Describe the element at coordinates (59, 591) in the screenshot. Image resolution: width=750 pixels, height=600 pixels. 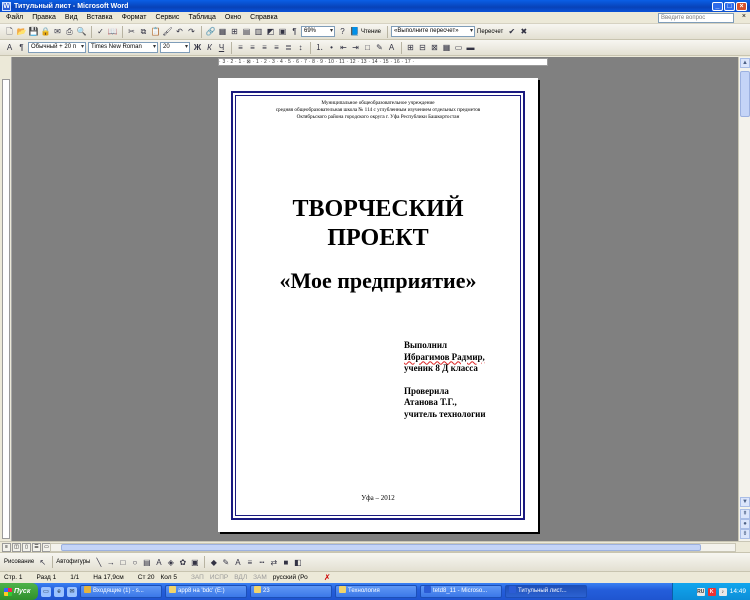
I see `explorer-icon: e` at that location.